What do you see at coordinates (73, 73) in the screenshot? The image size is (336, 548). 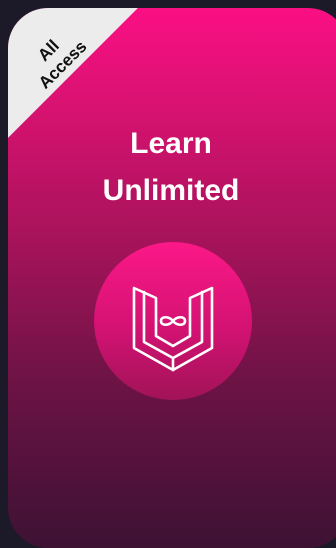 I see `corner-ribbon: All Access` at bounding box center [73, 73].